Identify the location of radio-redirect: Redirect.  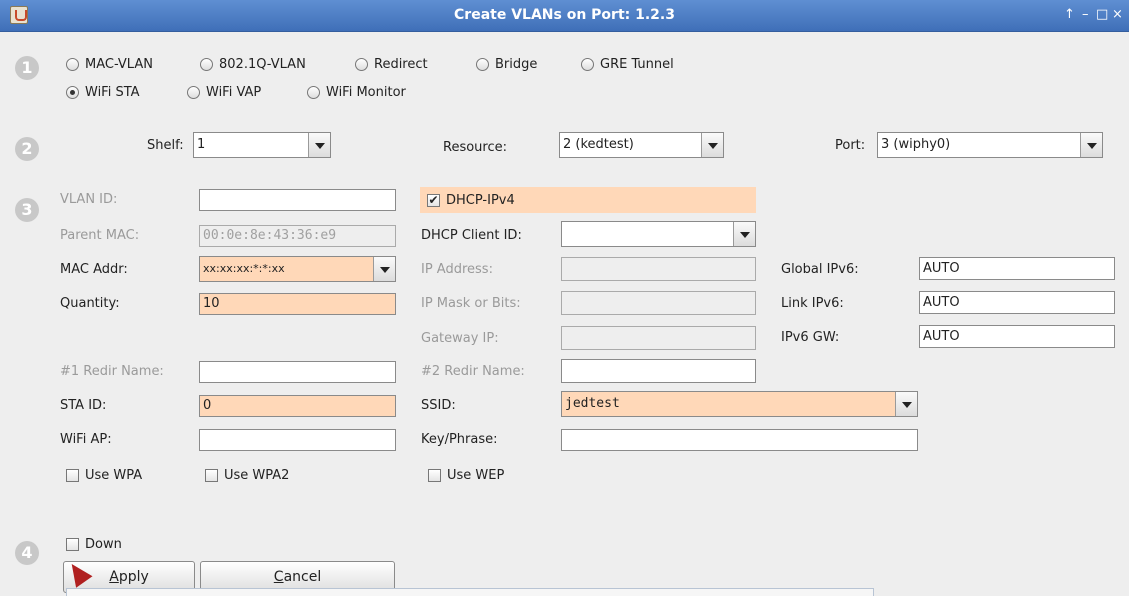
(391, 64).